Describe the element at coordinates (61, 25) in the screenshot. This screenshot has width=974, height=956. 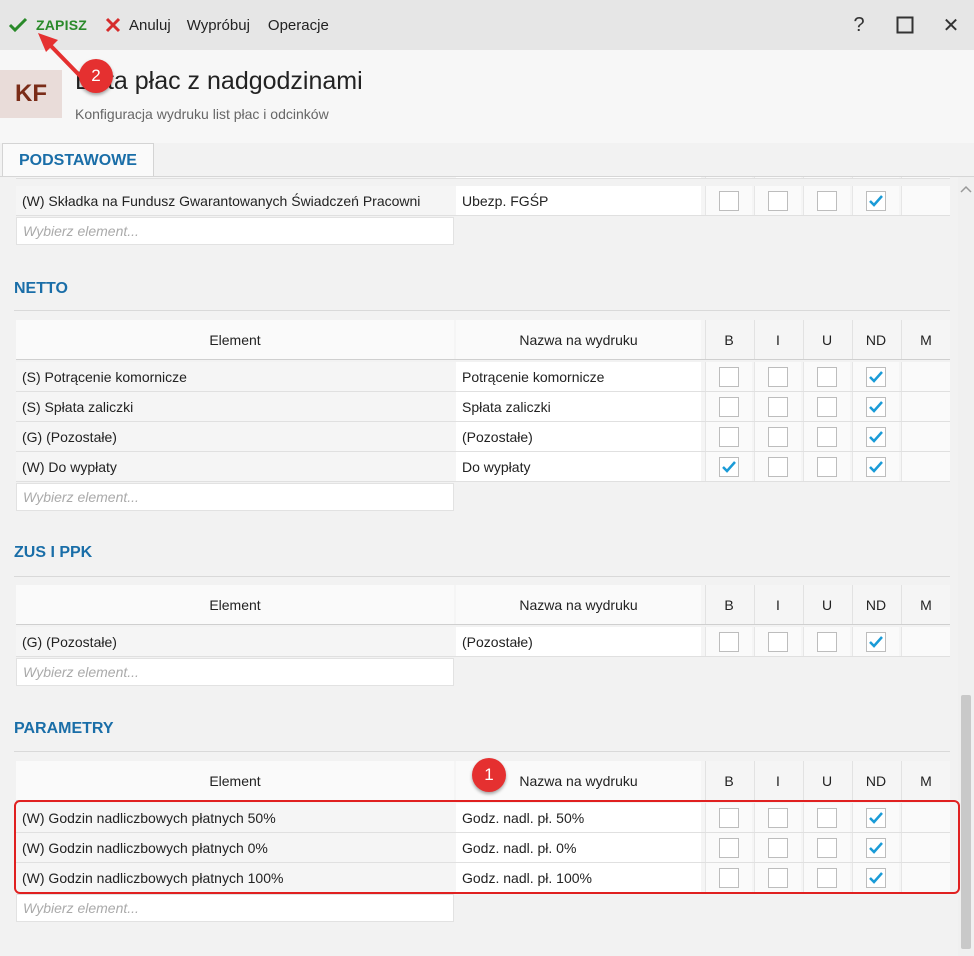
I see `save-label: ZAPISZ` at that location.